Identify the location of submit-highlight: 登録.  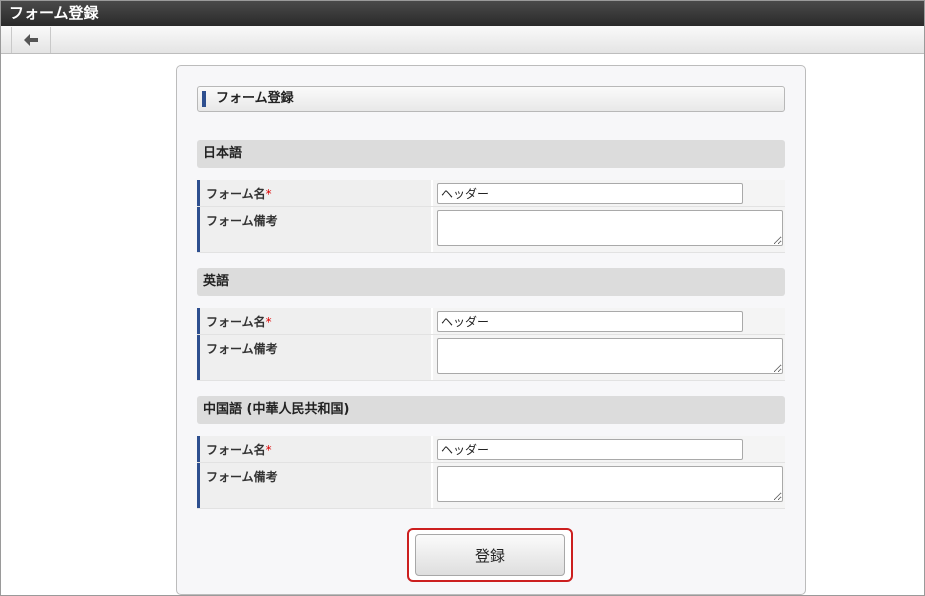
(490, 555).